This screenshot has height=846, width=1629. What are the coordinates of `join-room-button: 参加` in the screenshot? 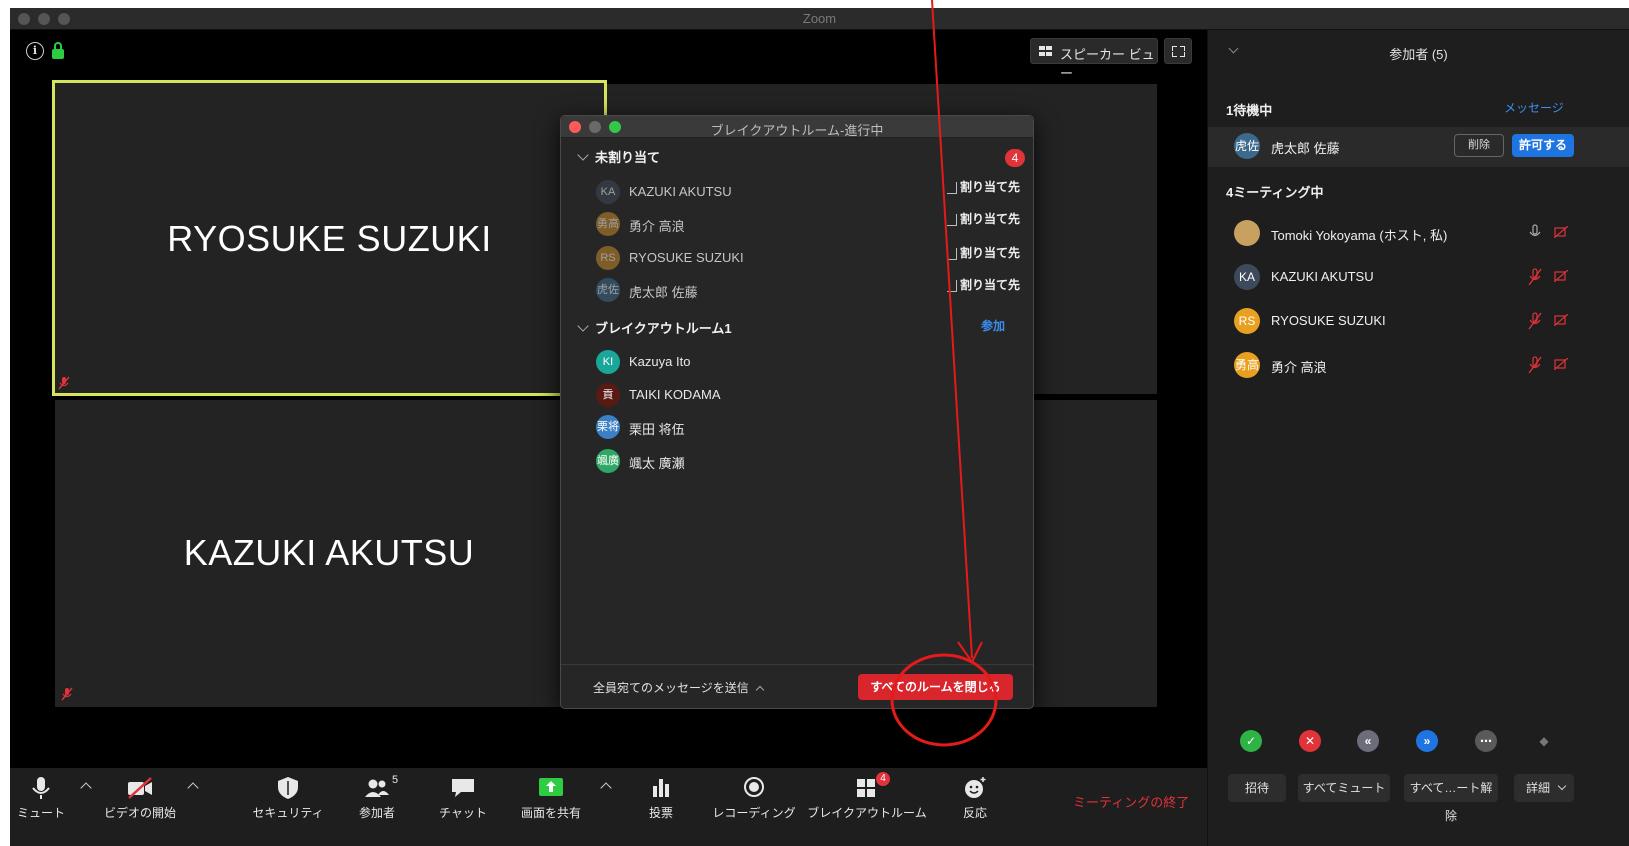 It's located at (993, 325).